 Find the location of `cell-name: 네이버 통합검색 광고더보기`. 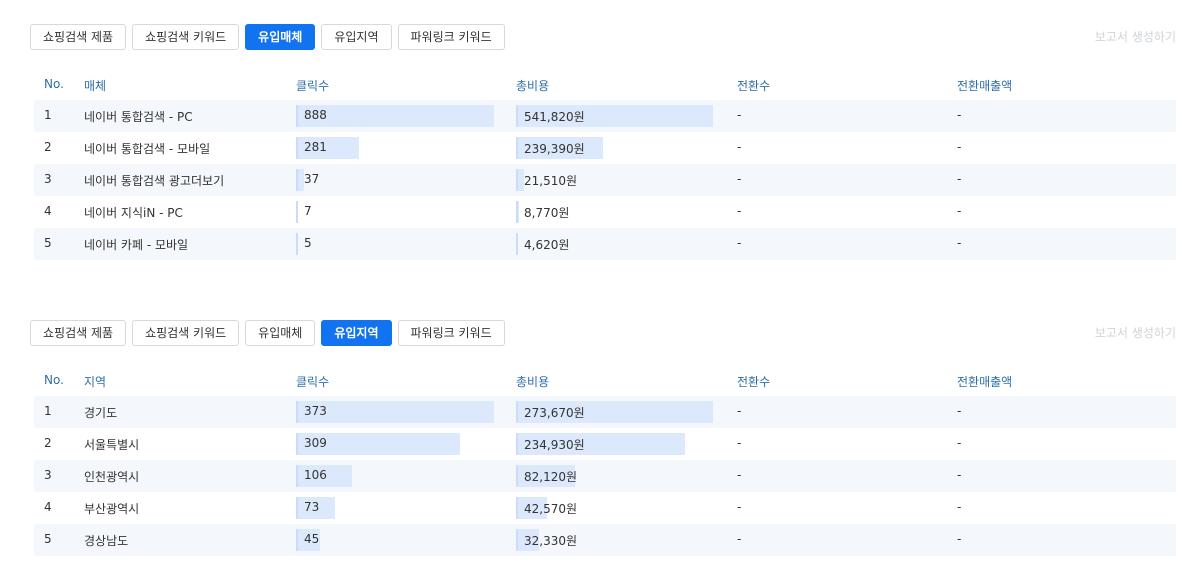

cell-name: 네이버 통합검색 광고더보기 is located at coordinates (154, 181).